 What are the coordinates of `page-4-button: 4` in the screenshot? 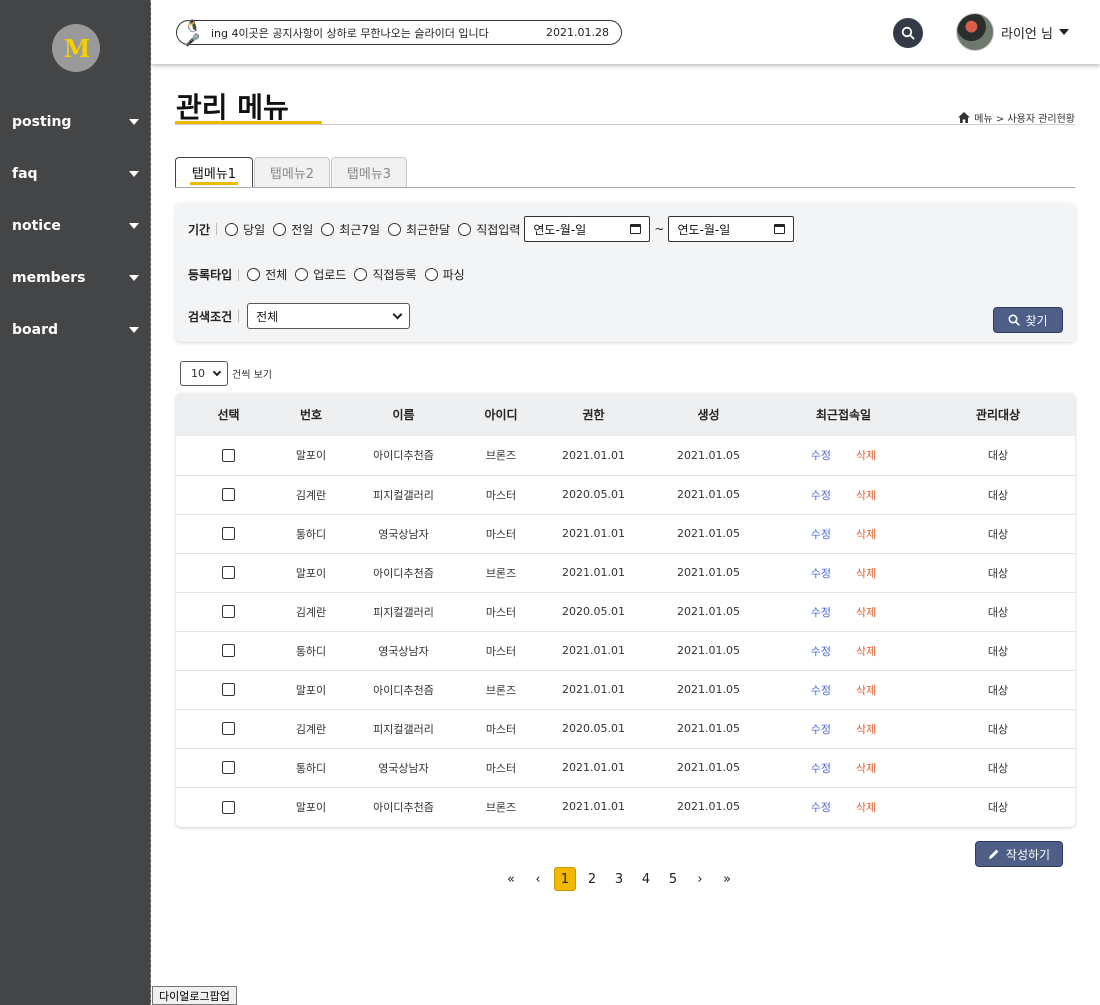 It's located at (646, 879).